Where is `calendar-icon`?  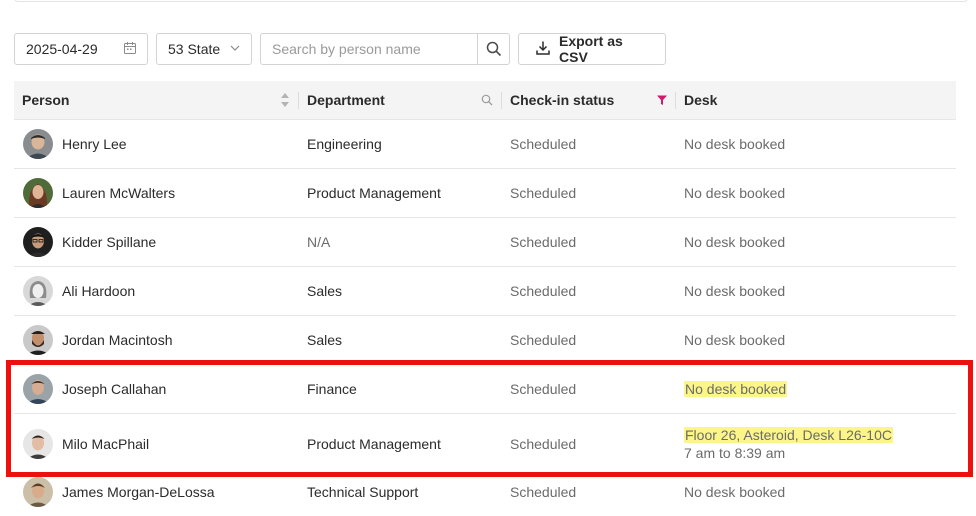
calendar-icon is located at coordinates (130, 49).